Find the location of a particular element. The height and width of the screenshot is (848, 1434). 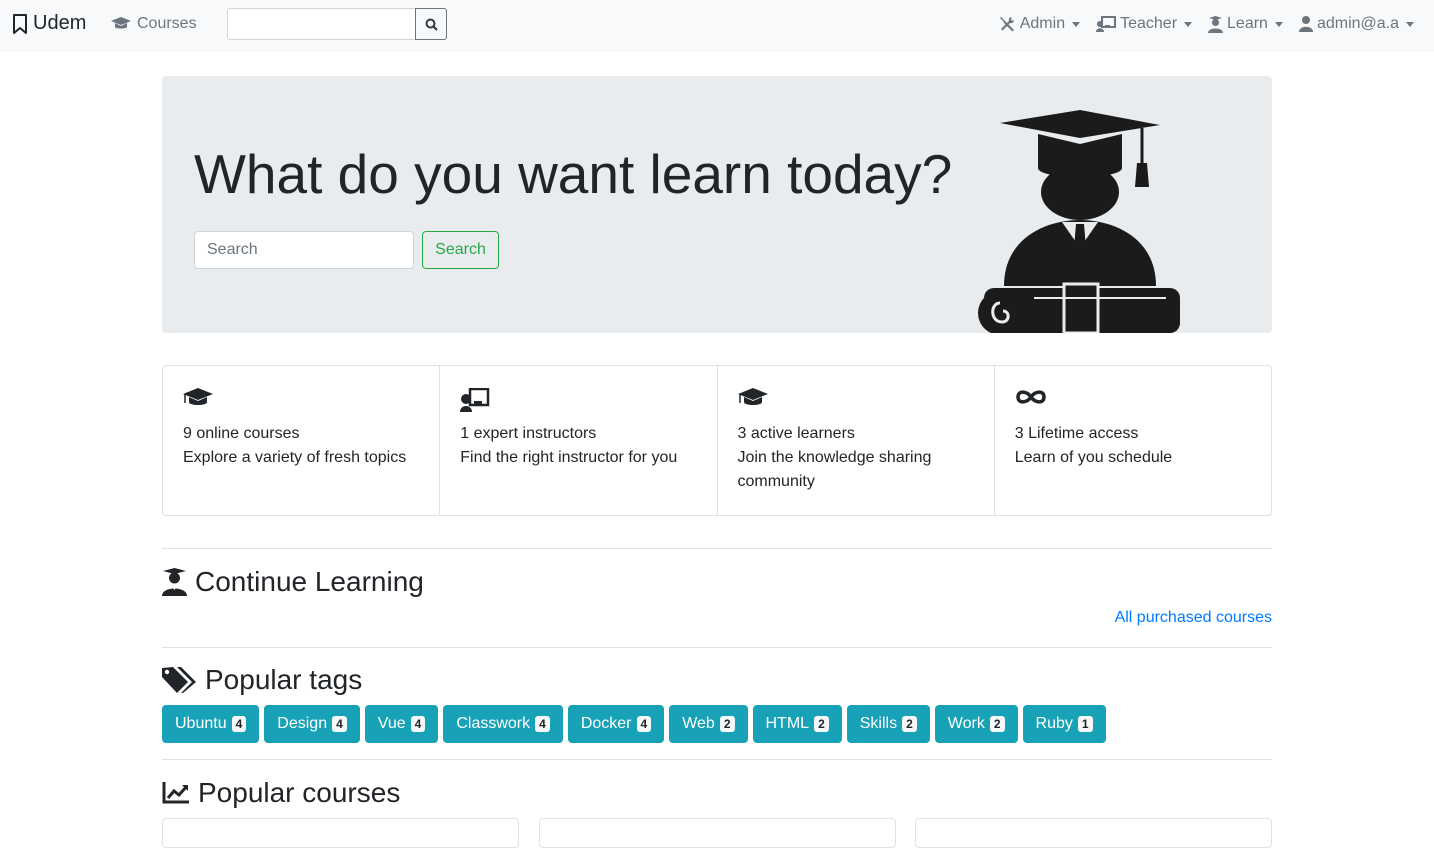

account-label: admin@a.a is located at coordinates (1357, 23).